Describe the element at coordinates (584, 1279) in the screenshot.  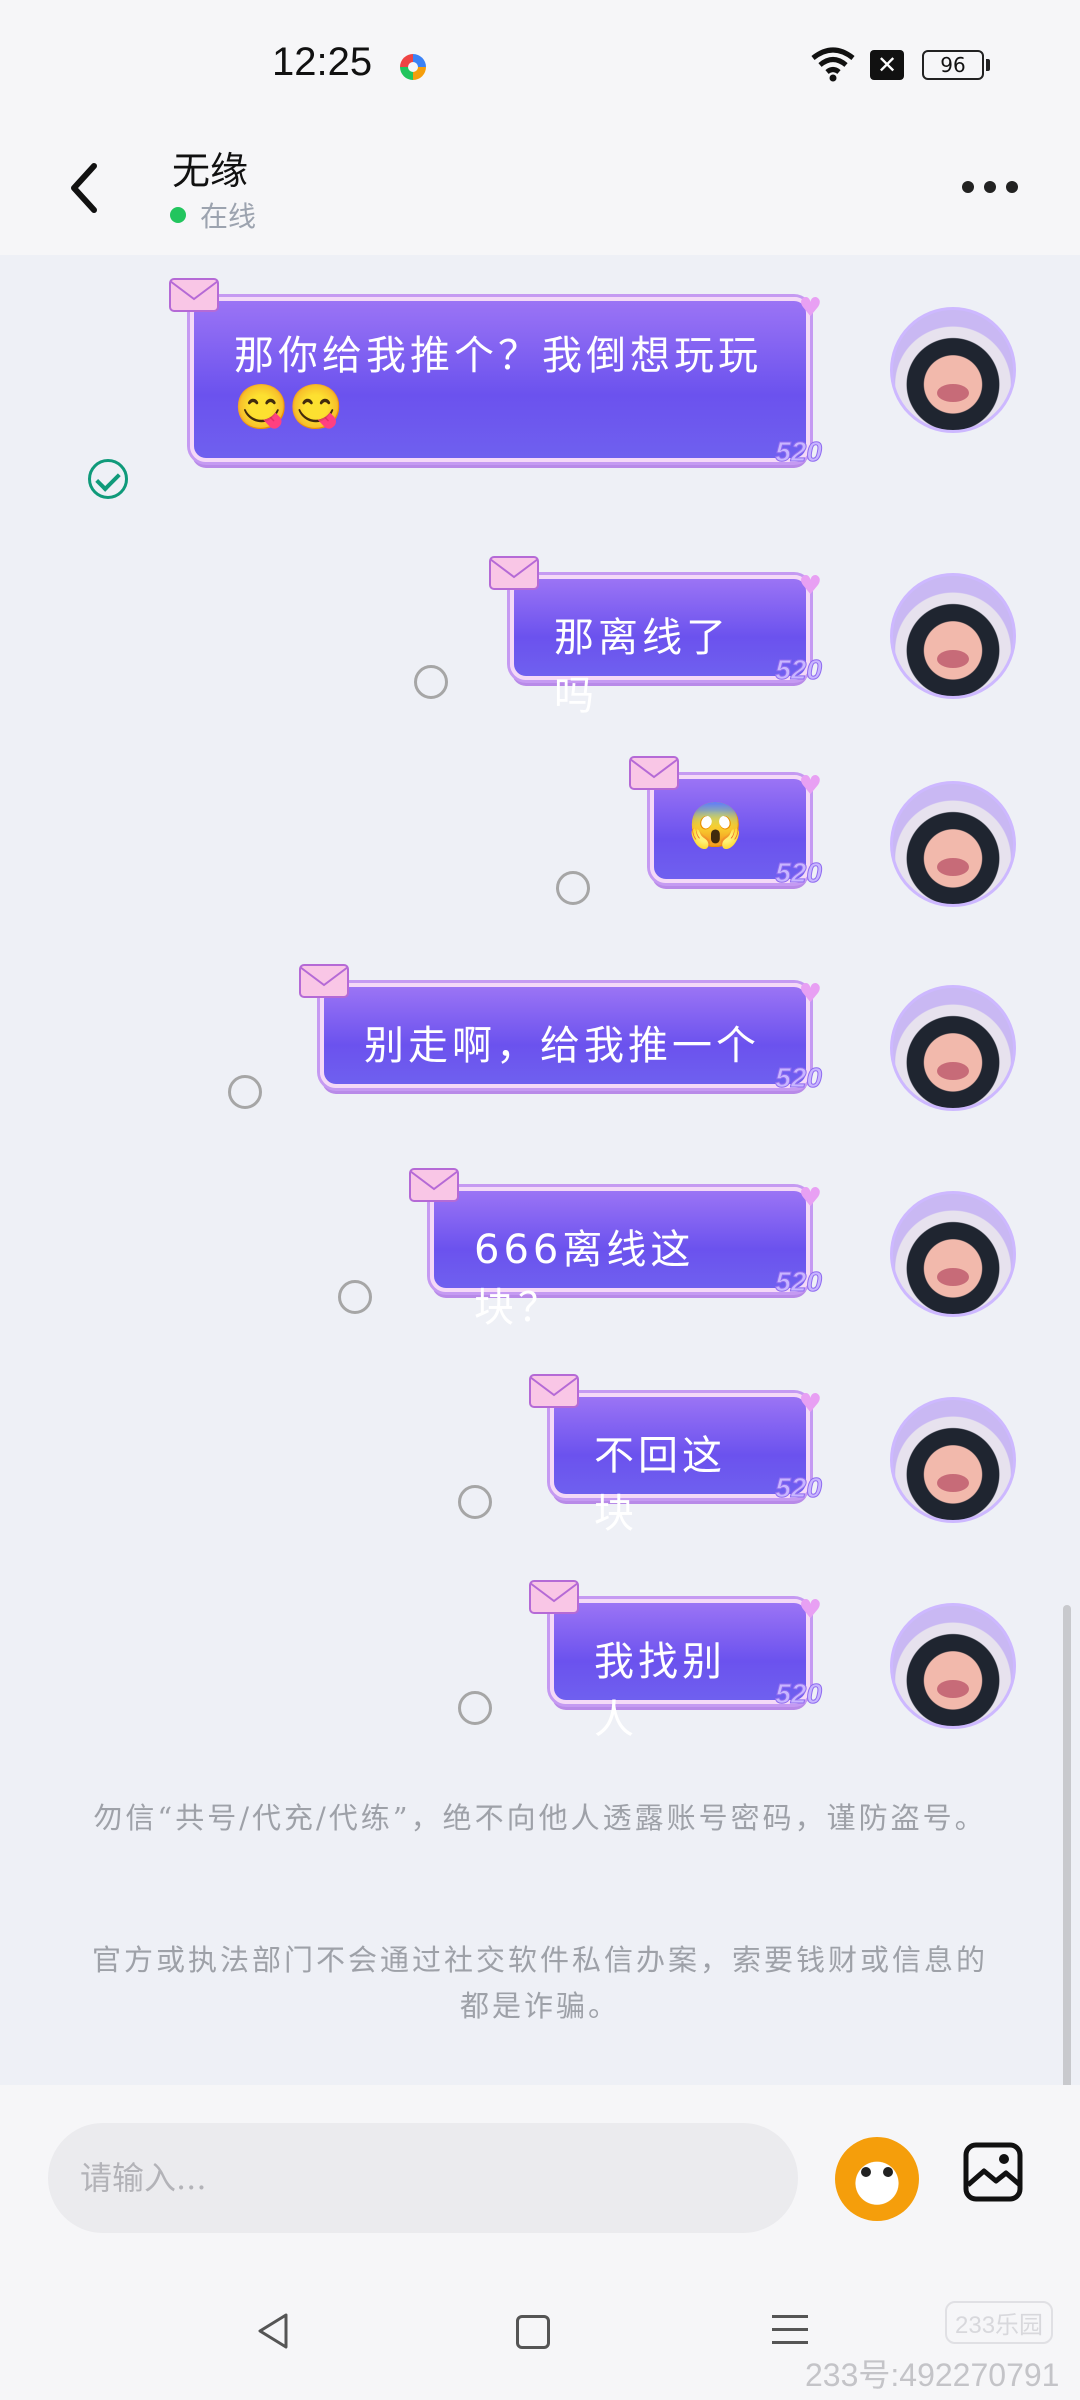
I see `message-text: 666离线这块？` at that location.